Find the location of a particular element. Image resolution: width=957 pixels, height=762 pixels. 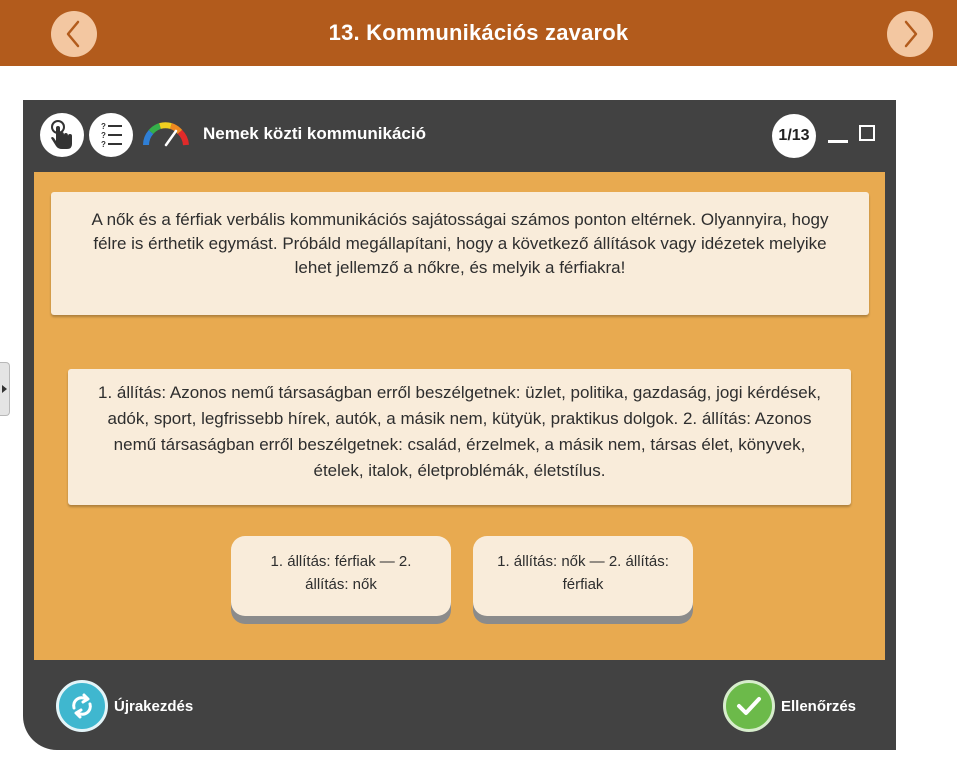

question-counter: 1/13 is located at coordinates (794, 136).